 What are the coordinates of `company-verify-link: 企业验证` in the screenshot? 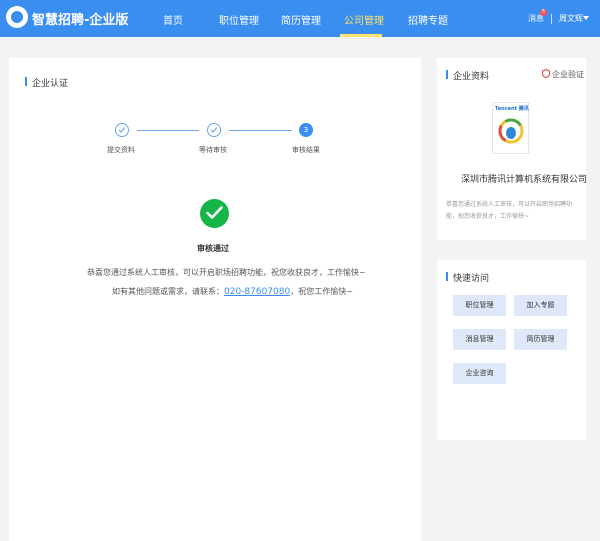 It's located at (563, 74).